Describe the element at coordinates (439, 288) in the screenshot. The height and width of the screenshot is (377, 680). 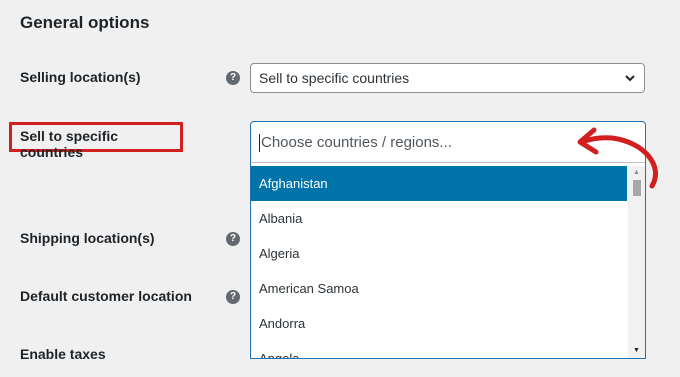
I see `option-american-samoa: American Samoa` at that location.